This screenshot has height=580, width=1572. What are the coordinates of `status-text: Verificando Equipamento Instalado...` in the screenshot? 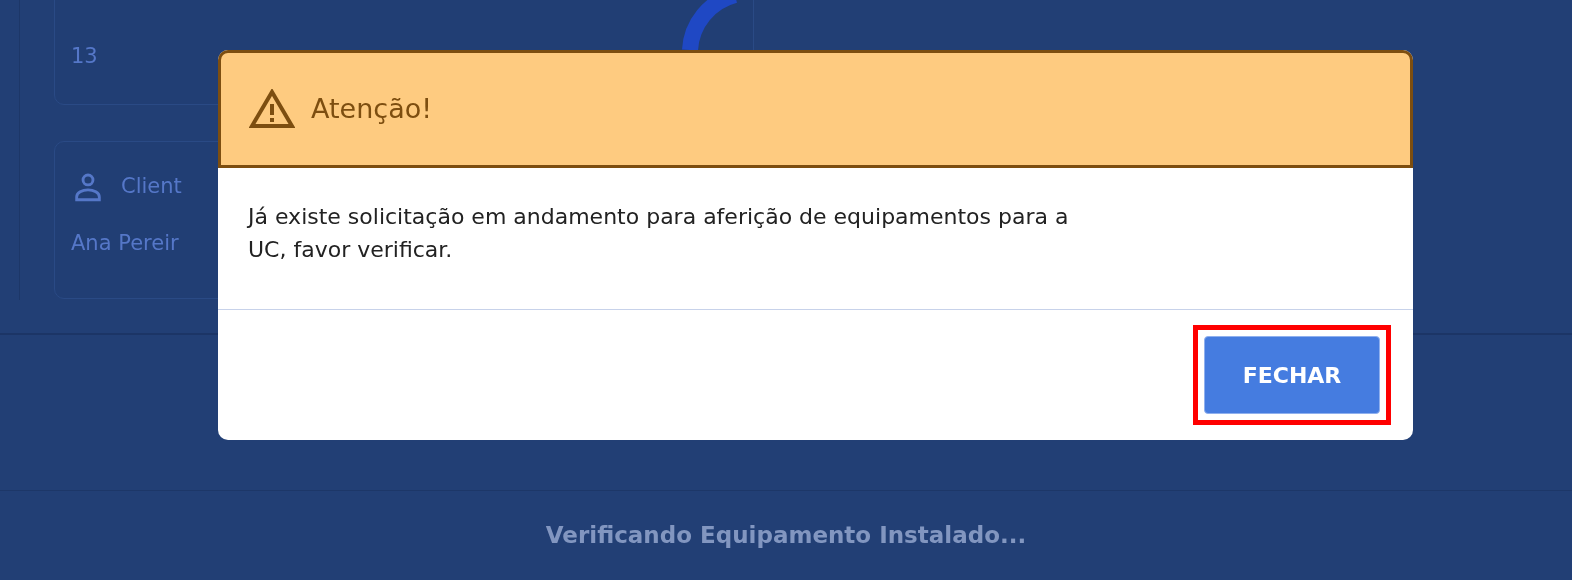 It's located at (786, 536).